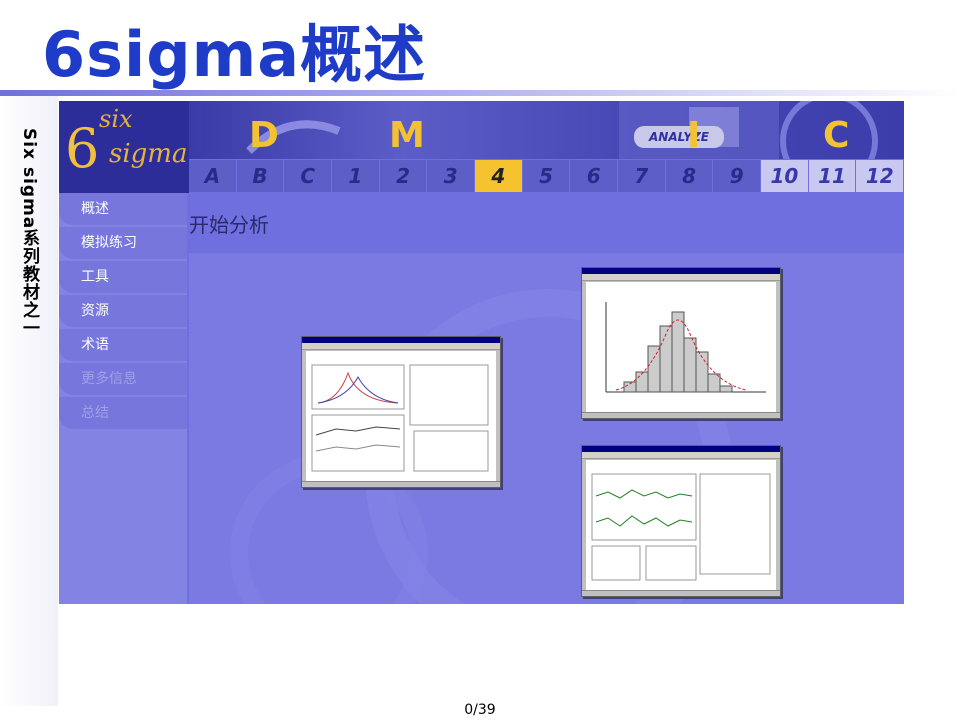 This screenshot has height=720, width=960. I want to click on title-rule, so click(480, 93).